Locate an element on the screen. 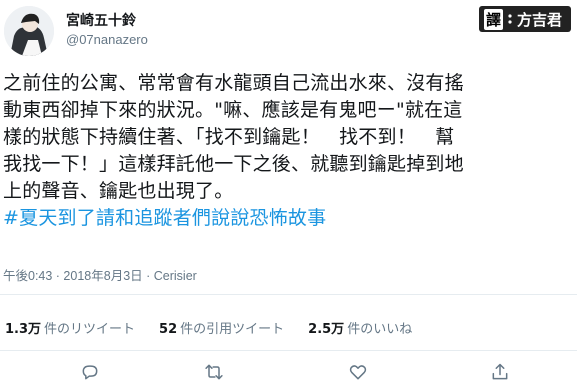 This screenshot has width=577, height=388. retweet-icon is located at coordinates (214, 372).